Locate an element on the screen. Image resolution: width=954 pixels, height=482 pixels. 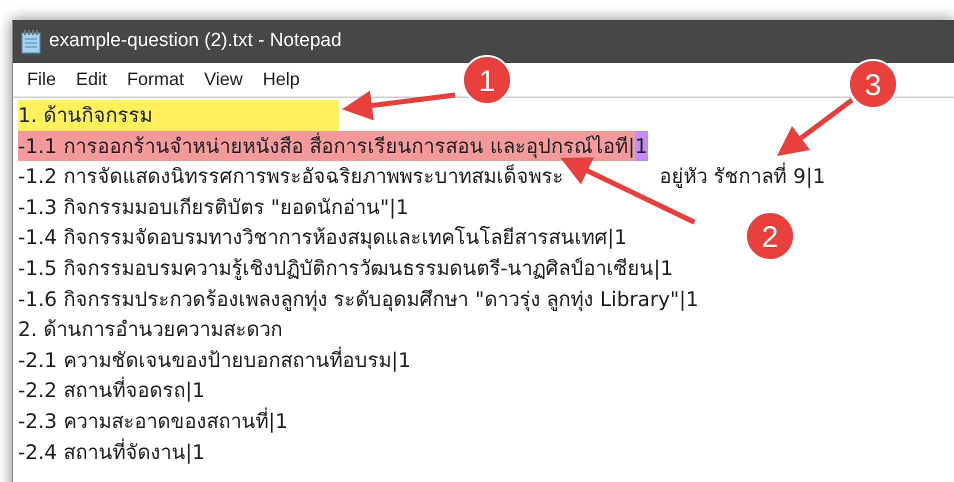
menu-item: Edit is located at coordinates (92, 79).